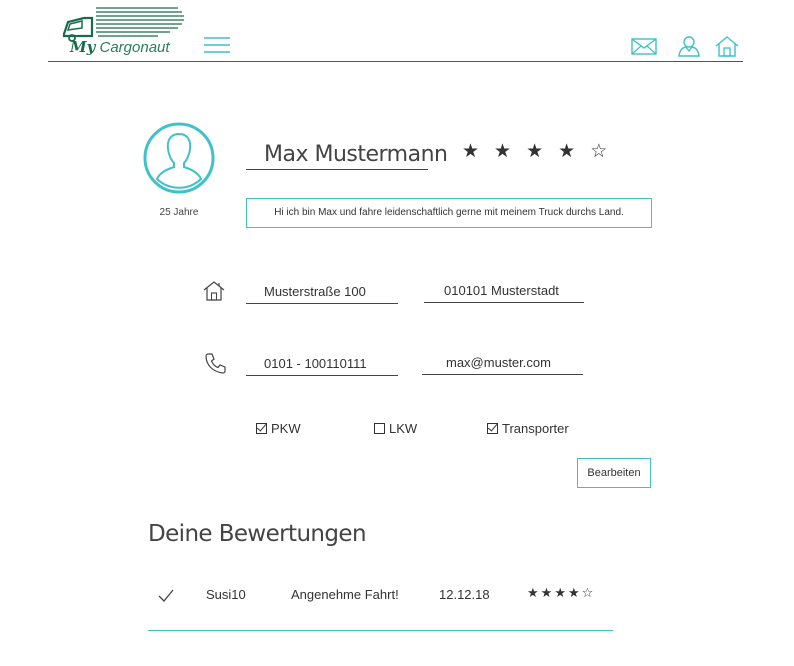 Image resolution: width=794 pixels, height=666 pixels. I want to click on user-icon, so click(689, 46).